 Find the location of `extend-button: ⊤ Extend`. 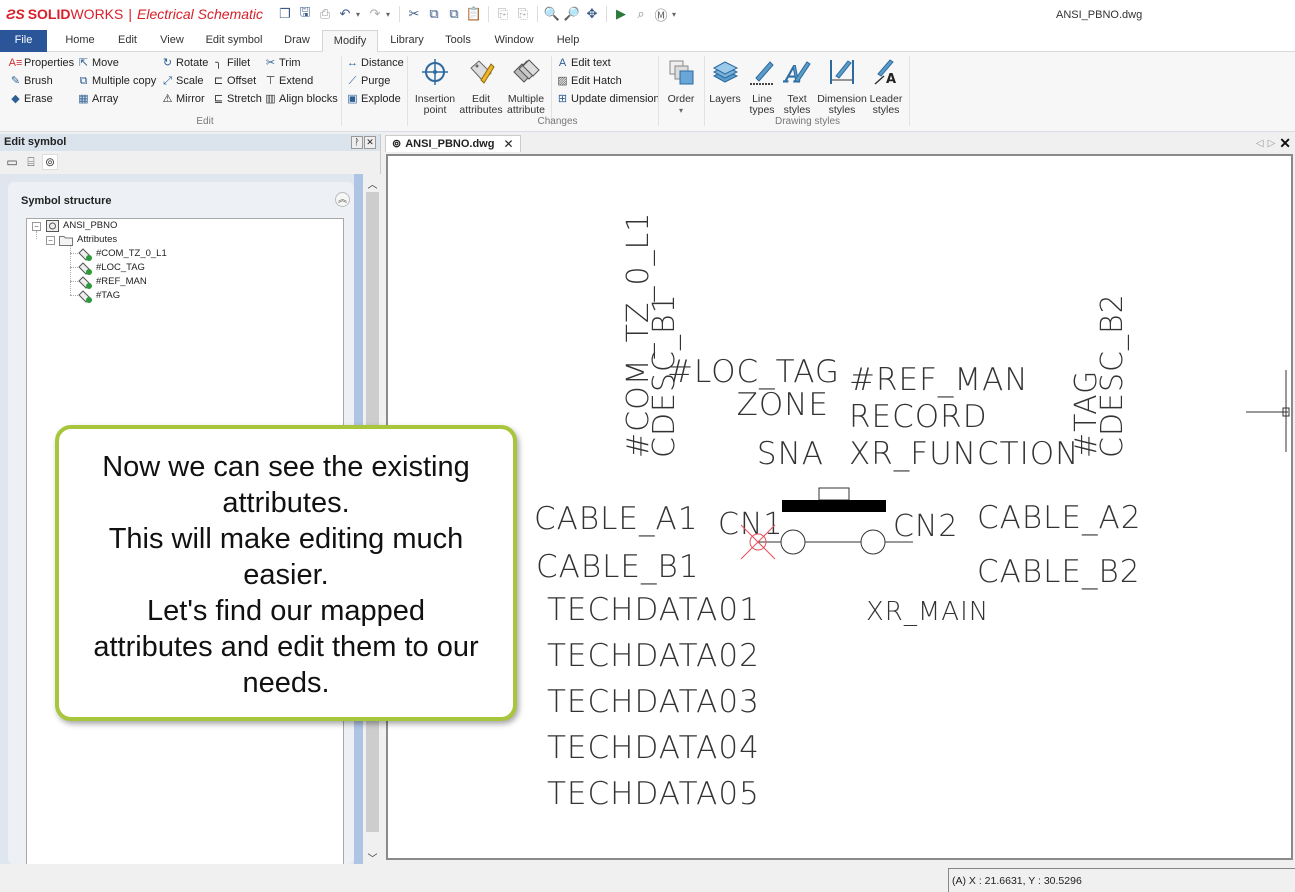

extend-button: ⊤ Extend is located at coordinates (289, 81).